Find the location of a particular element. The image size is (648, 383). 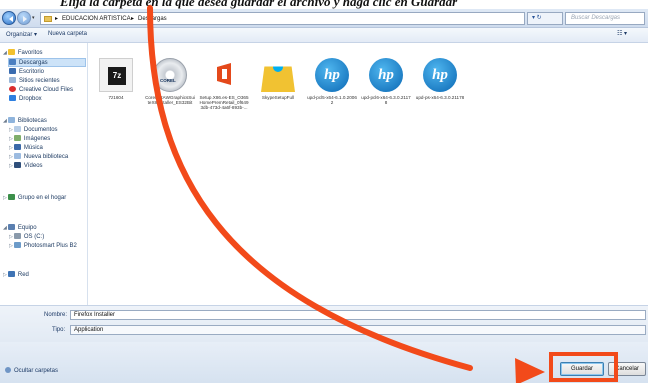

downloads-icon is located at coordinates (12, 62).